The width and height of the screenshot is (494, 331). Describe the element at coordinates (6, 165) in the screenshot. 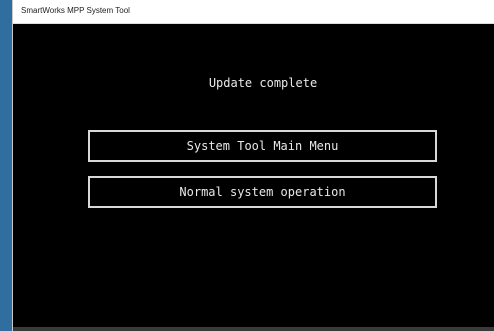

I see `desktop-background` at that location.